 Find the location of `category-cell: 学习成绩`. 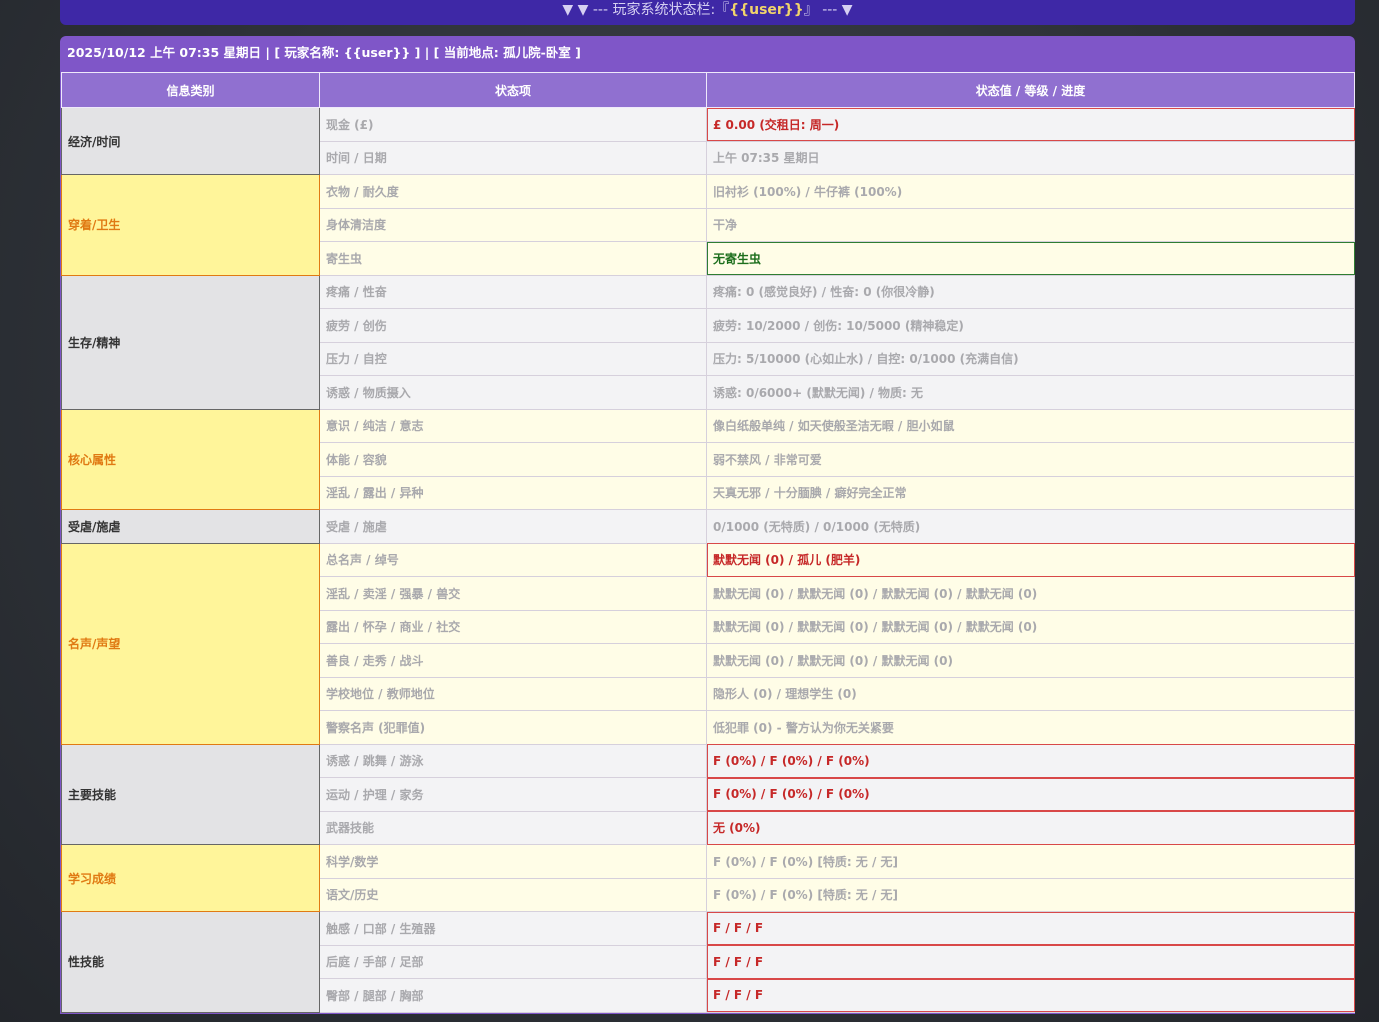

category-cell: 学习成绩 is located at coordinates (190, 878).